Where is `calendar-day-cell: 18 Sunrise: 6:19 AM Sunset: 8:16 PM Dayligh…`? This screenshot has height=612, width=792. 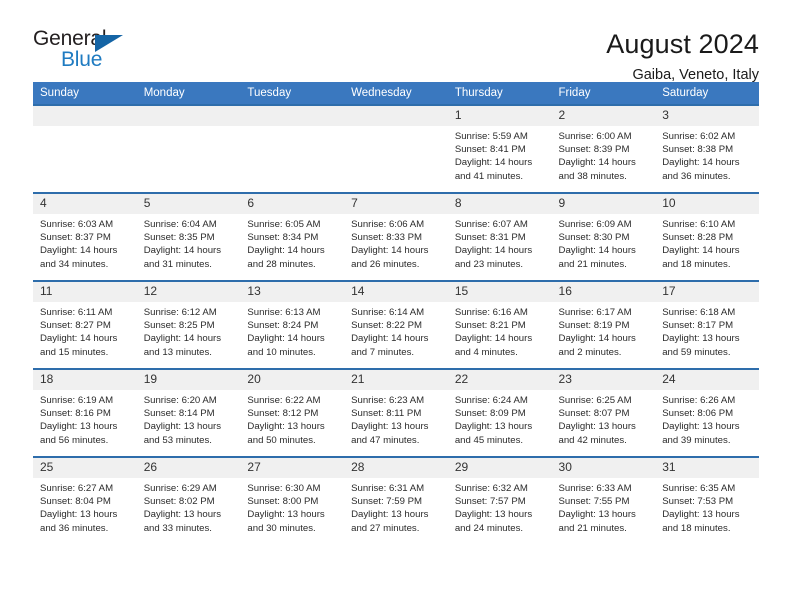 calendar-day-cell: 18 Sunrise: 6:19 AM Sunset: 8:16 PM Dayligh… is located at coordinates (85, 412).